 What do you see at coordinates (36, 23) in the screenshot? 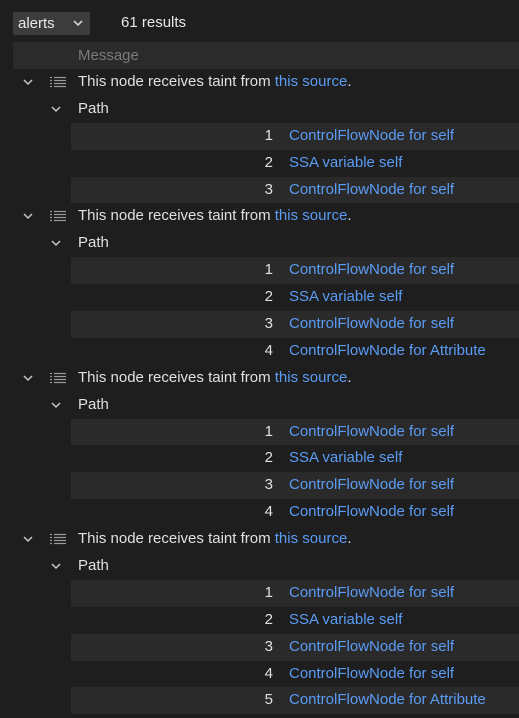
I see `view-select-value: alerts` at bounding box center [36, 23].